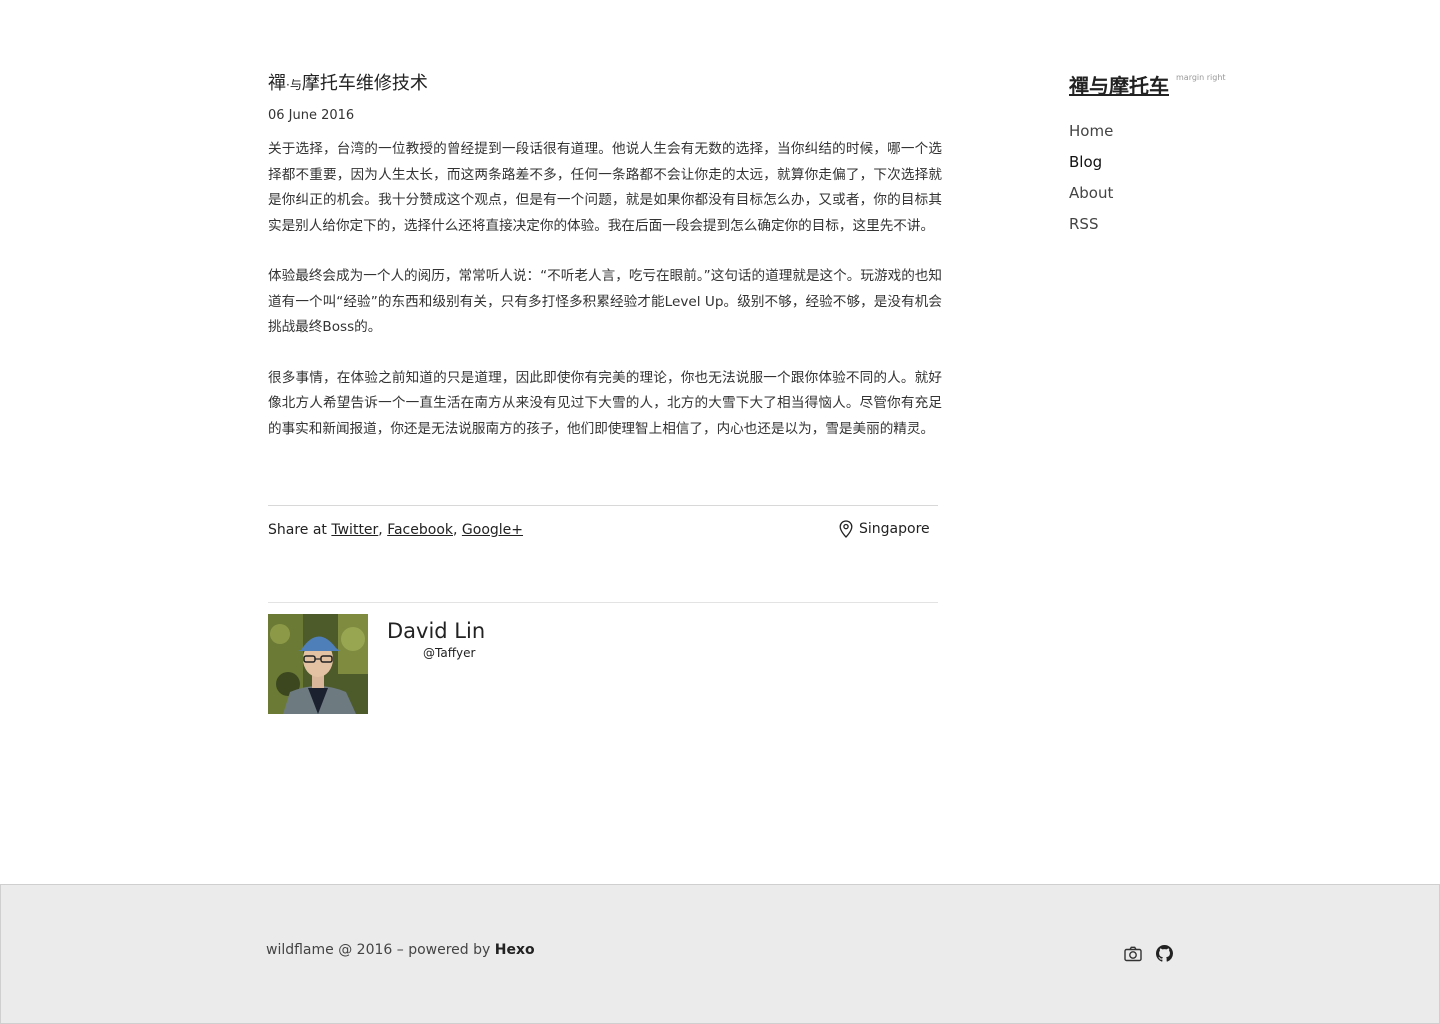 The height and width of the screenshot is (1024, 1440). What do you see at coordinates (603, 505) in the screenshot?
I see `share-divider` at bounding box center [603, 505].